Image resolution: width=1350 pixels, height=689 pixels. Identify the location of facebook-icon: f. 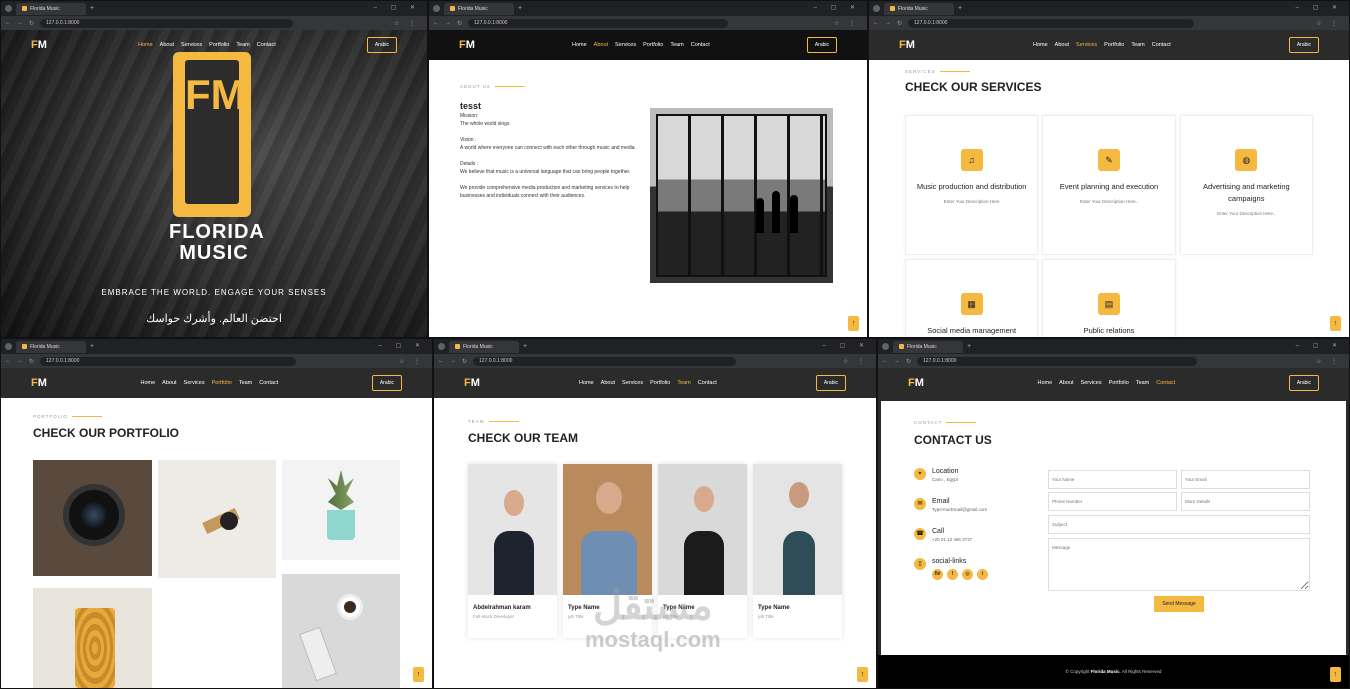
(952, 574).